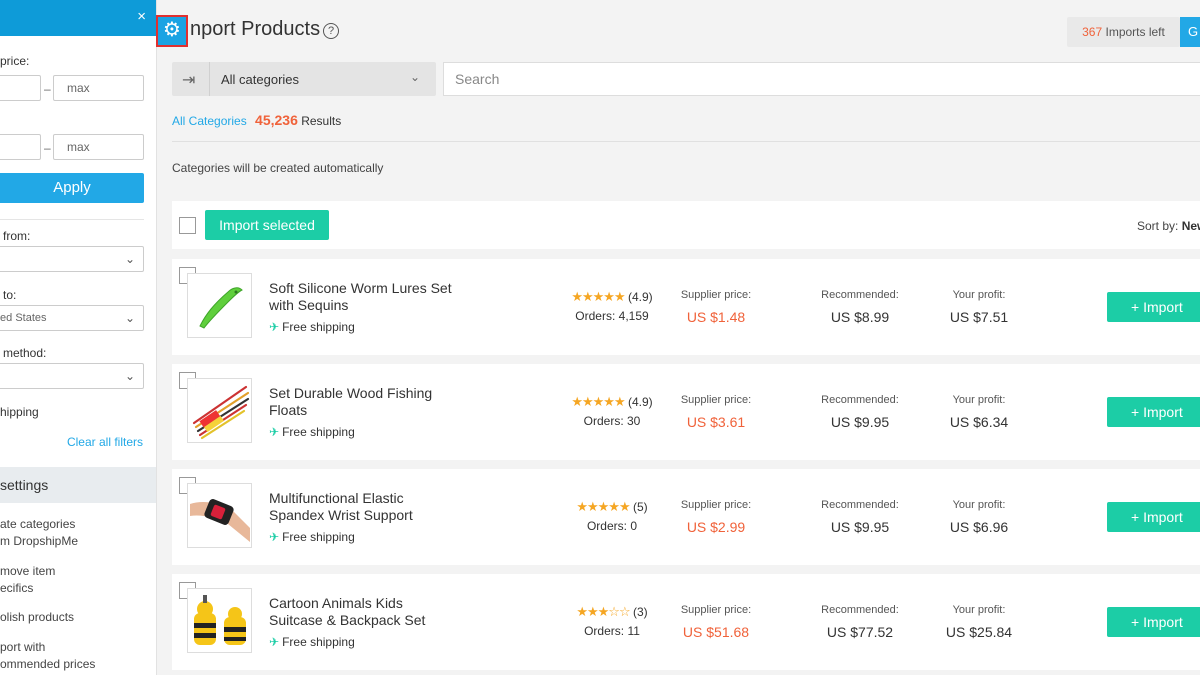 This screenshot has height=675, width=1200. I want to click on setting-publish-products: olish products, so click(37, 617).